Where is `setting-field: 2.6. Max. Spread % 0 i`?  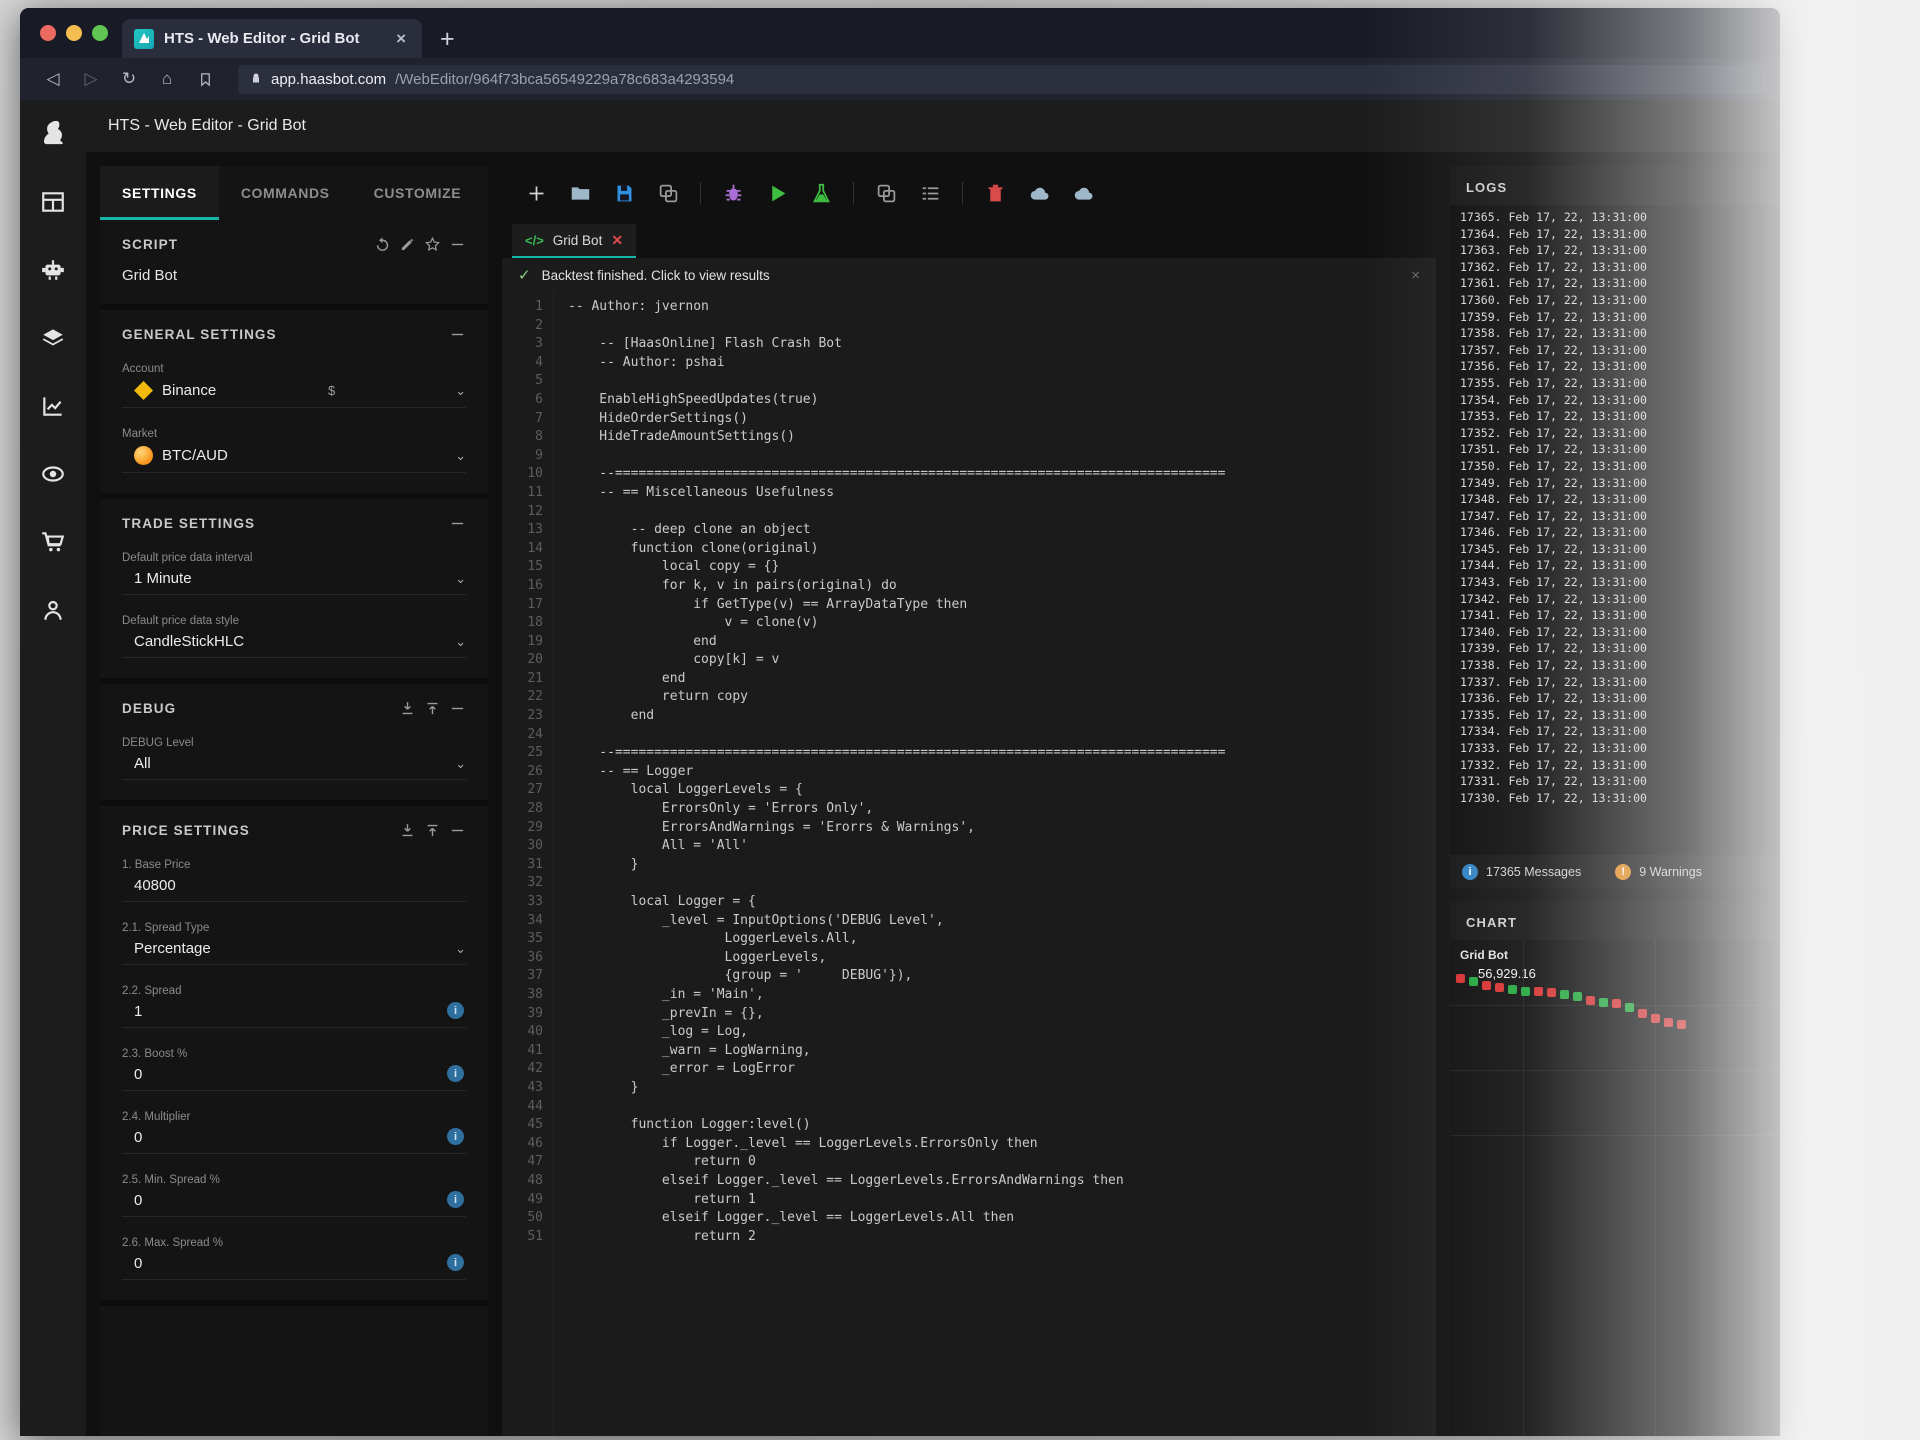
setting-field: 2.6. Max. Spread % 0 i is located at coordinates (294, 1255).